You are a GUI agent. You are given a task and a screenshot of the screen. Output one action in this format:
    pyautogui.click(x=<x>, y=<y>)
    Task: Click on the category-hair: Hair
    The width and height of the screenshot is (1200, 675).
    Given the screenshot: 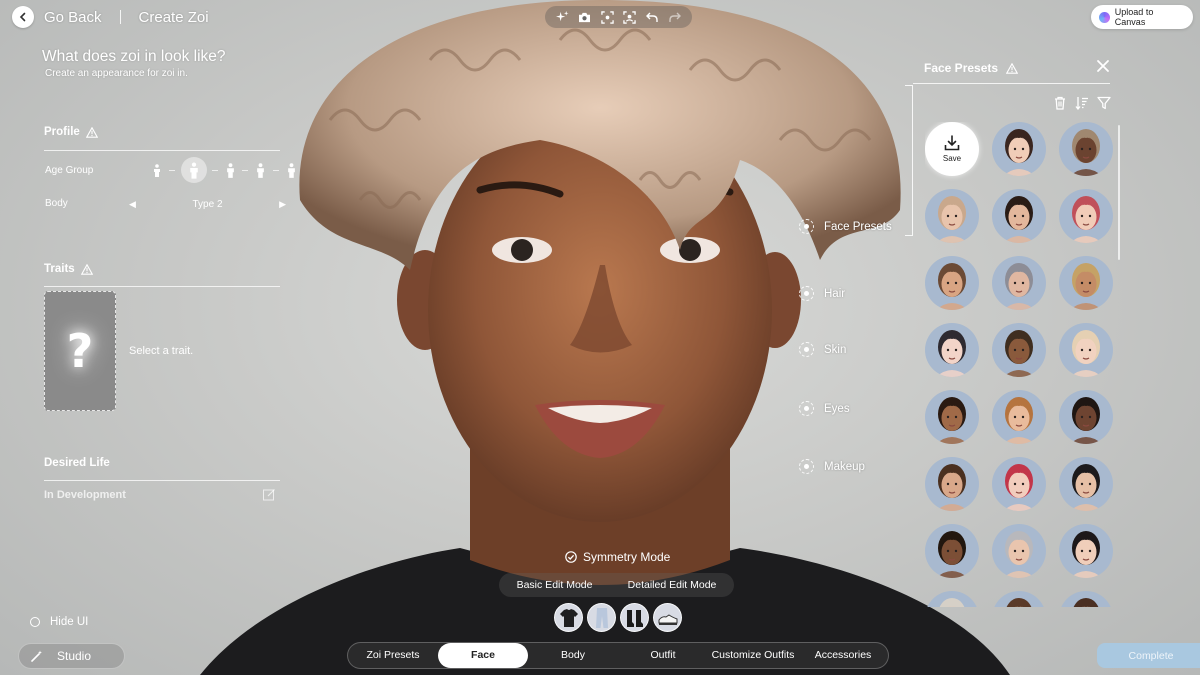 What is the action you would take?
    pyautogui.click(x=822, y=293)
    